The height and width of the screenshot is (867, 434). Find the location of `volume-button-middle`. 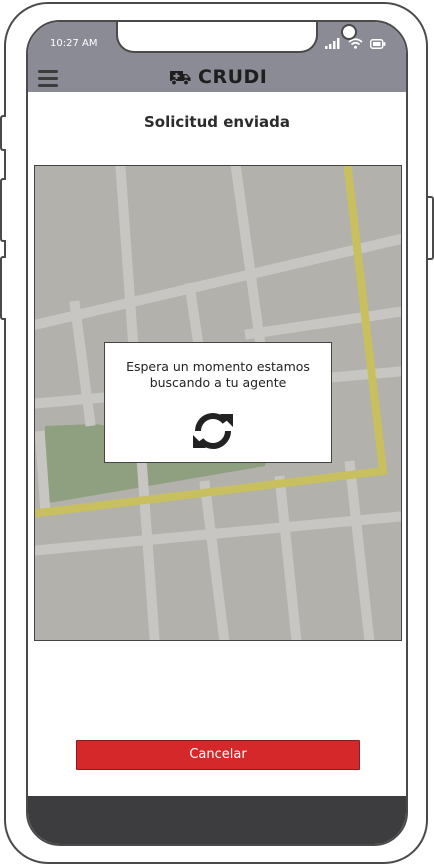

volume-button-middle is located at coordinates (3, 210).